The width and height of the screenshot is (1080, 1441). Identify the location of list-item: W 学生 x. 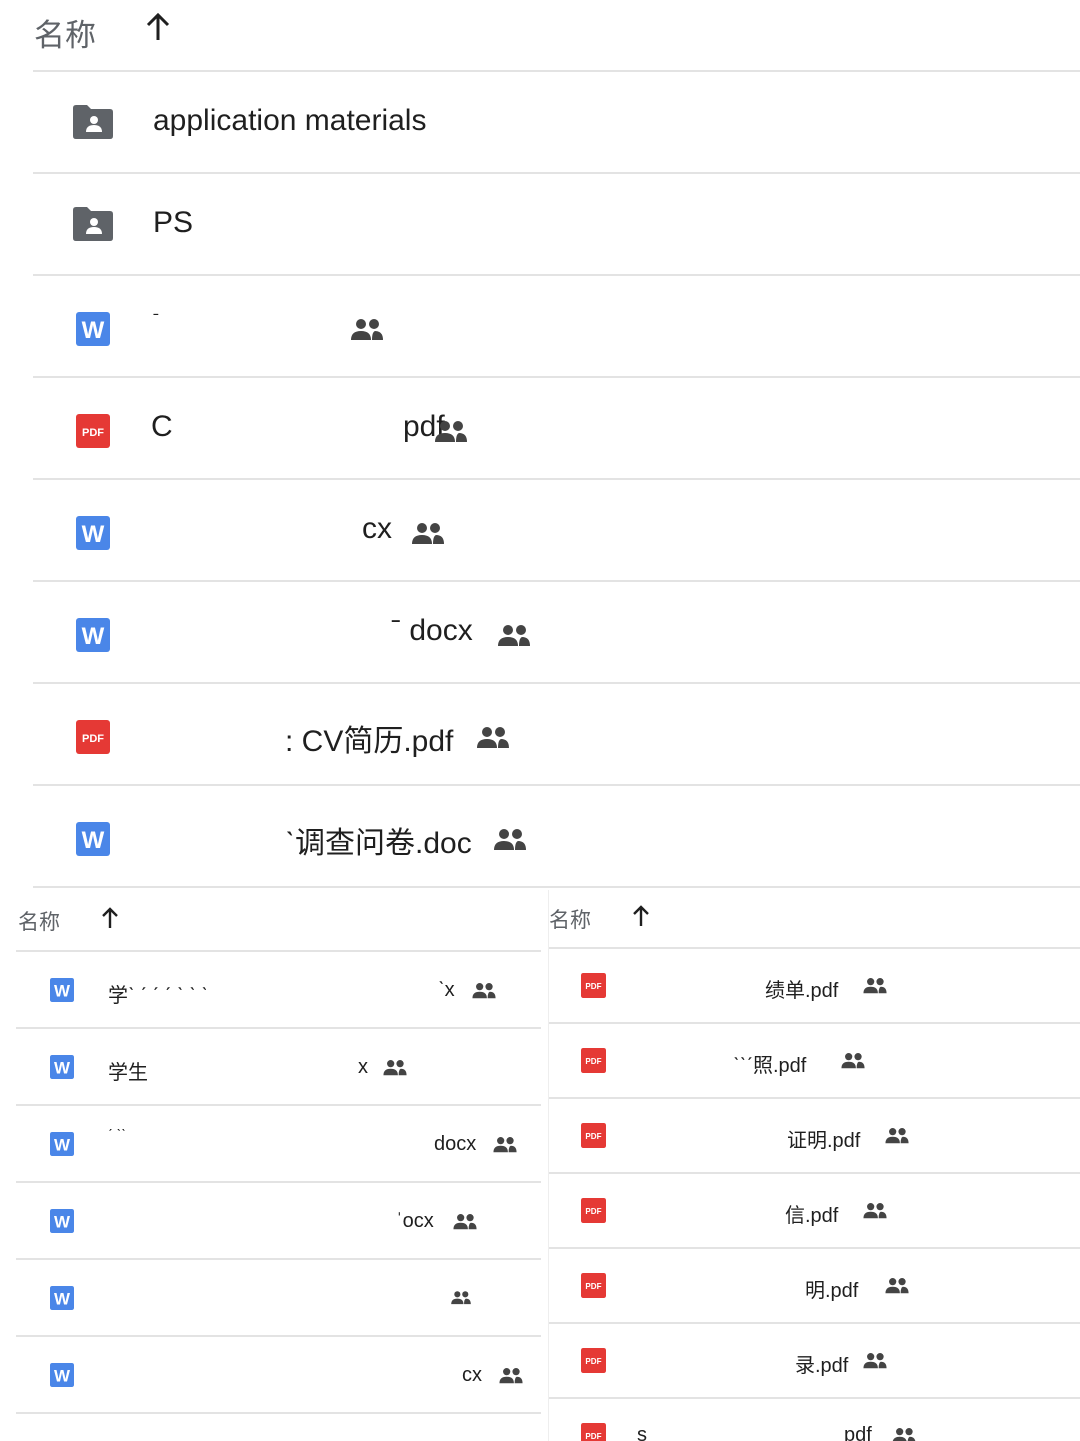
(278, 1065).